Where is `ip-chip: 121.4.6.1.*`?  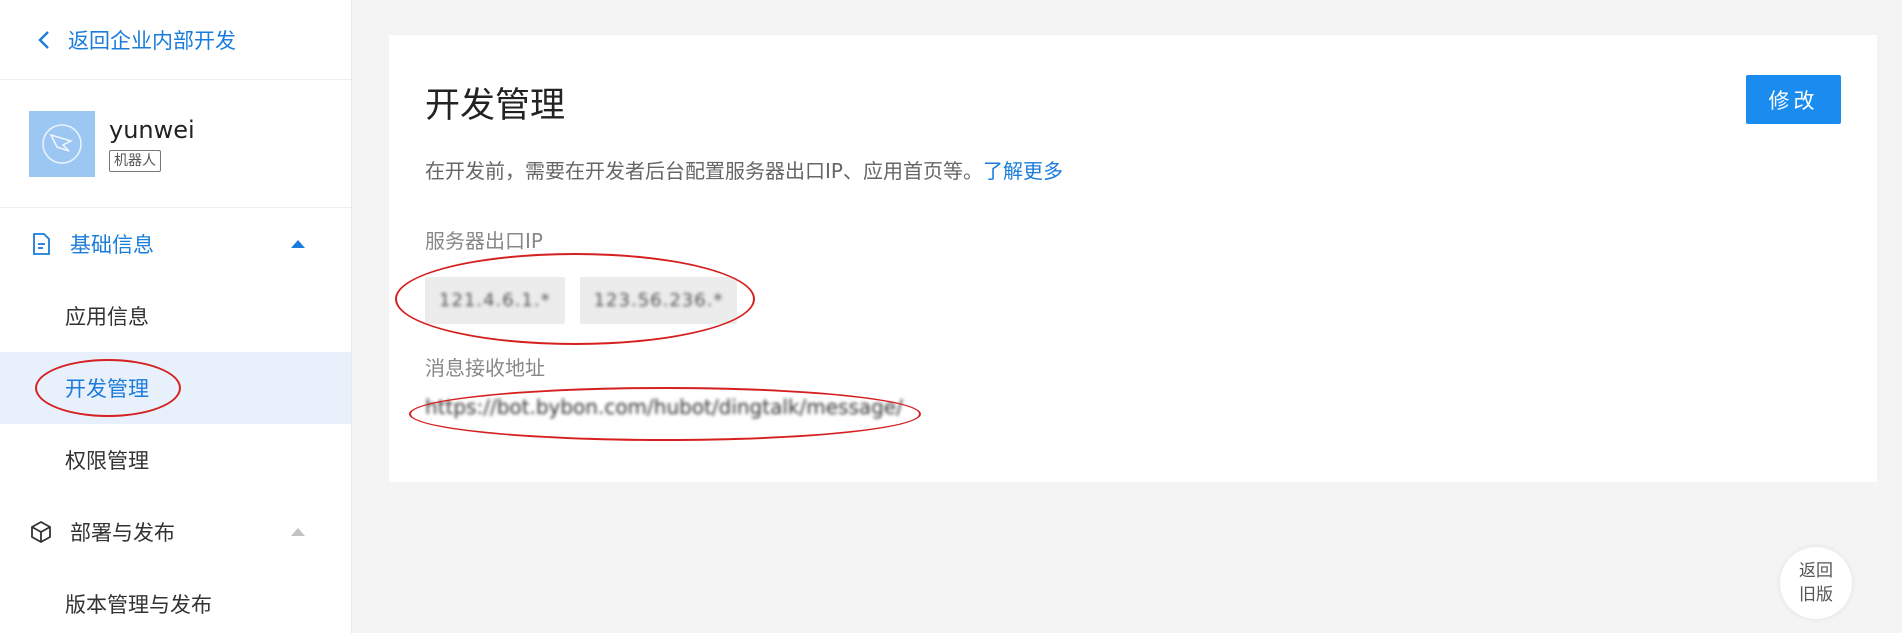 ip-chip: 121.4.6.1.* is located at coordinates (495, 300).